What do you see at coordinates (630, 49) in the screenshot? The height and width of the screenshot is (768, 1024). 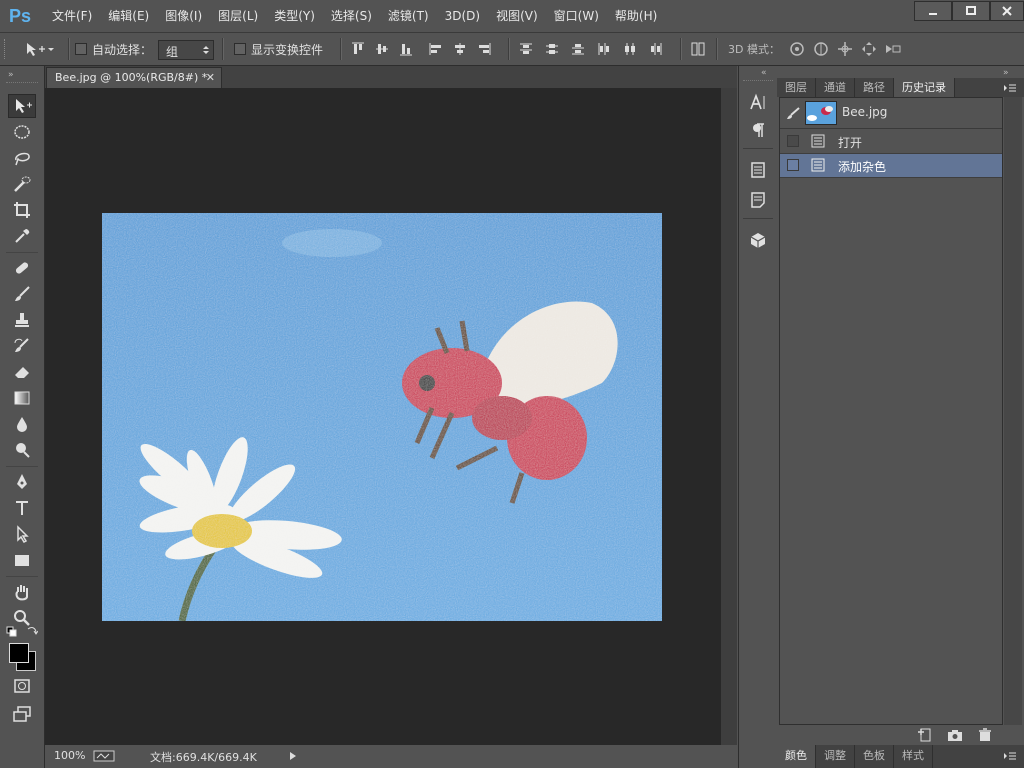 I see `distribute-hcenter-icon` at bounding box center [630, 49].